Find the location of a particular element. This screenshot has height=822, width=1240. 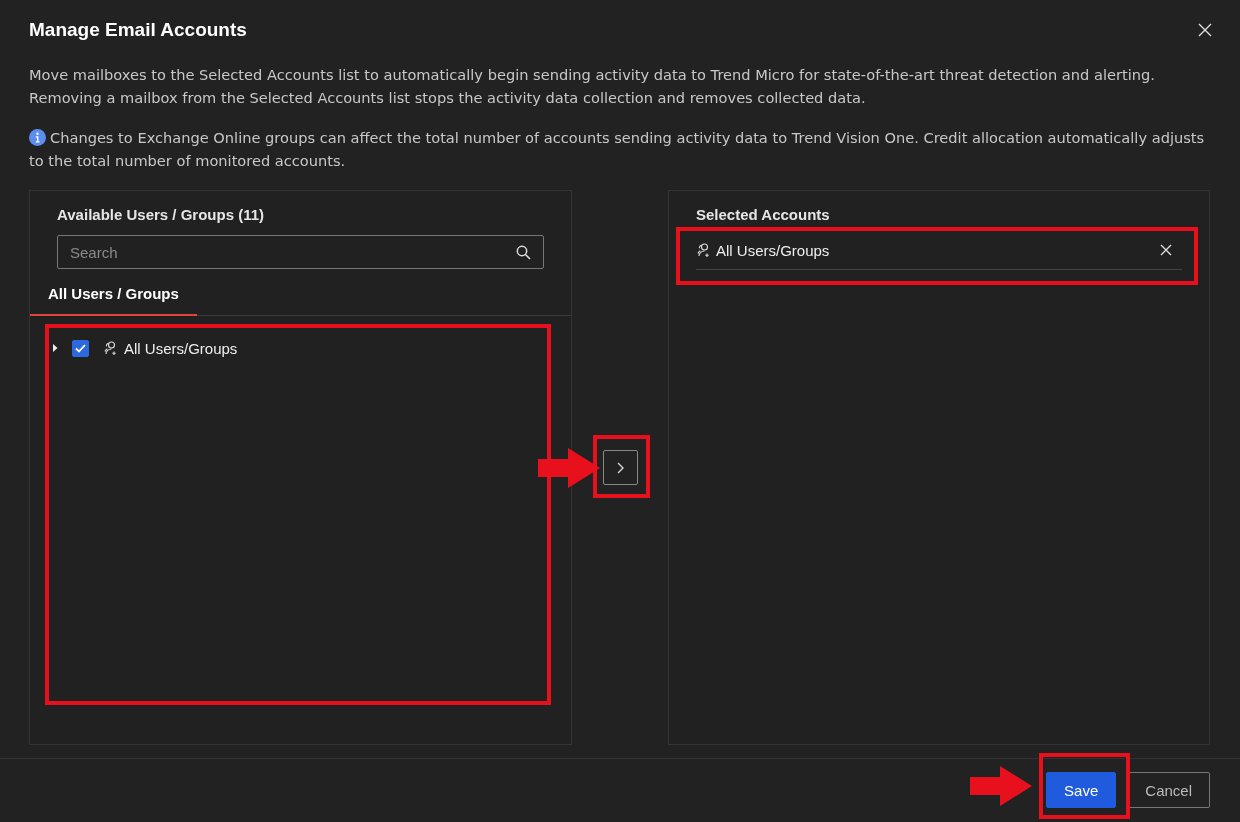

highlight-frame is located at coordinates (621, 466).